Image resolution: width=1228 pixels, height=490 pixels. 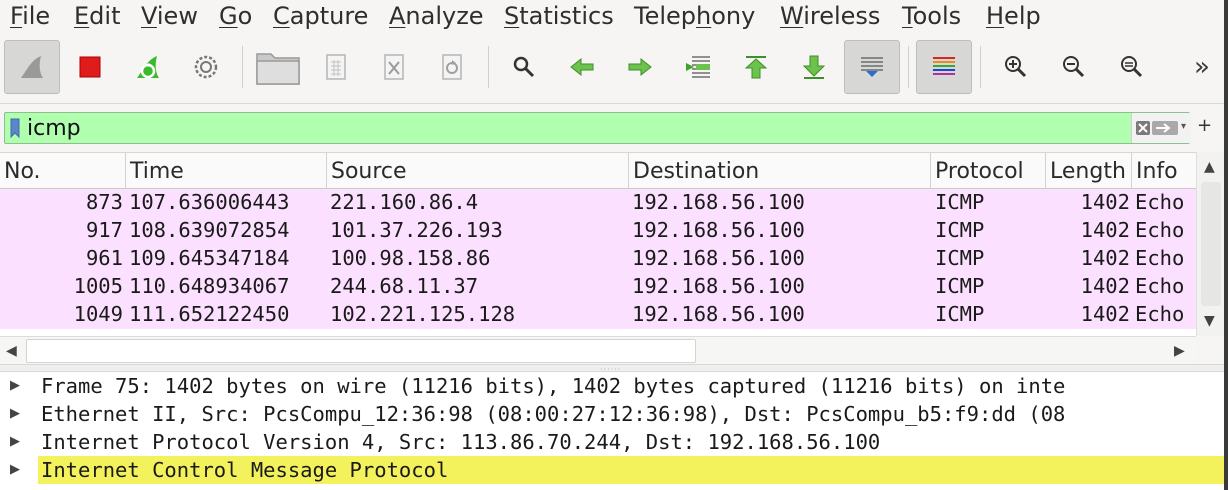 I want to click on cell-no: 873, so click(x=104, y=202).